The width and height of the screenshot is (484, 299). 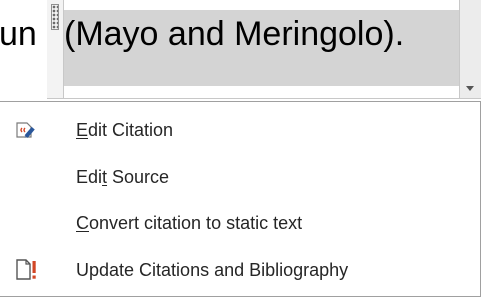 I want to click on menu-item-update-citations: Update Citations and Bibliography, so click(x=240, y=270).